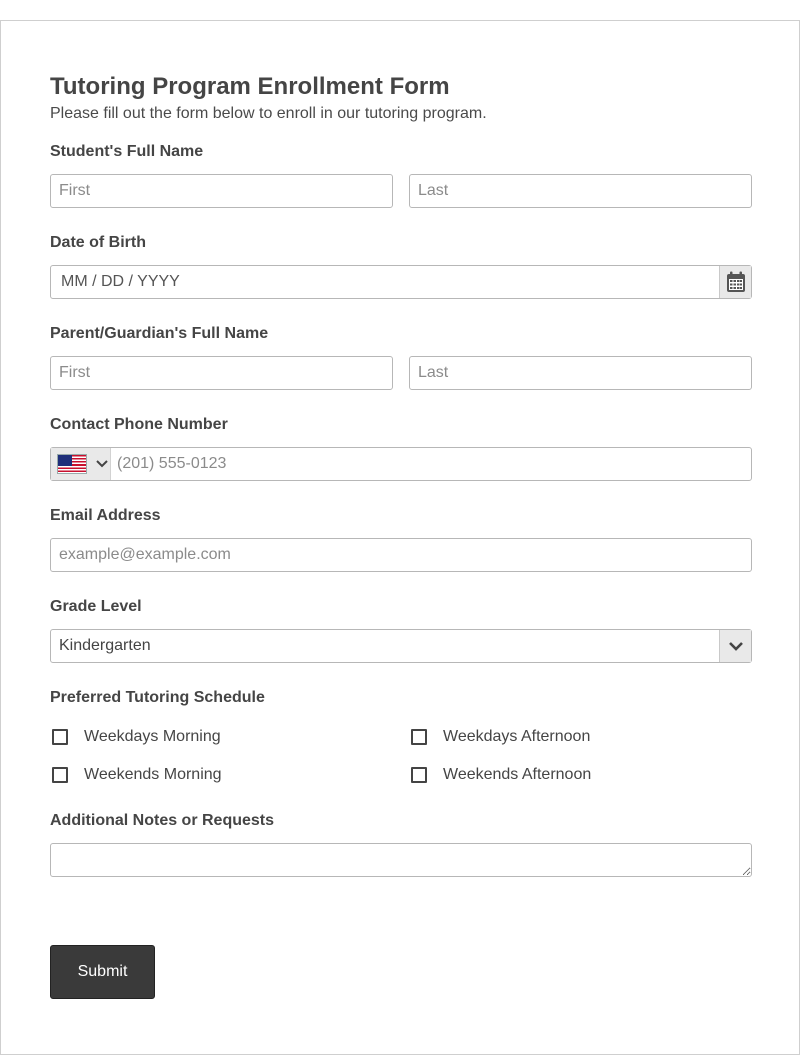 This screenshot has height=1055, width=800. I want to click on submit-button: Submit, so click(102, 972).